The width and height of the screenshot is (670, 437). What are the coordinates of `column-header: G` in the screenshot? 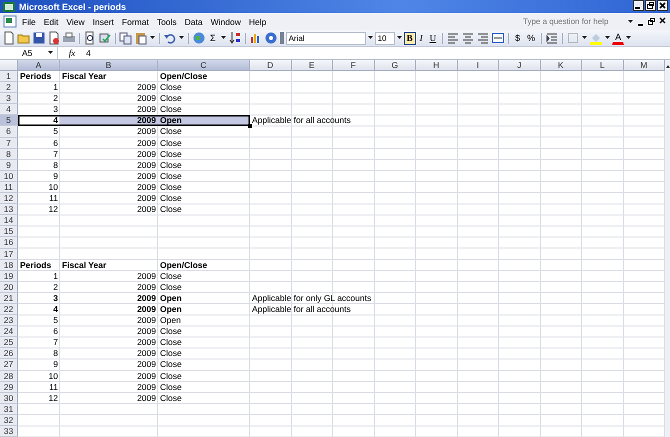 It's located at (395, 65).